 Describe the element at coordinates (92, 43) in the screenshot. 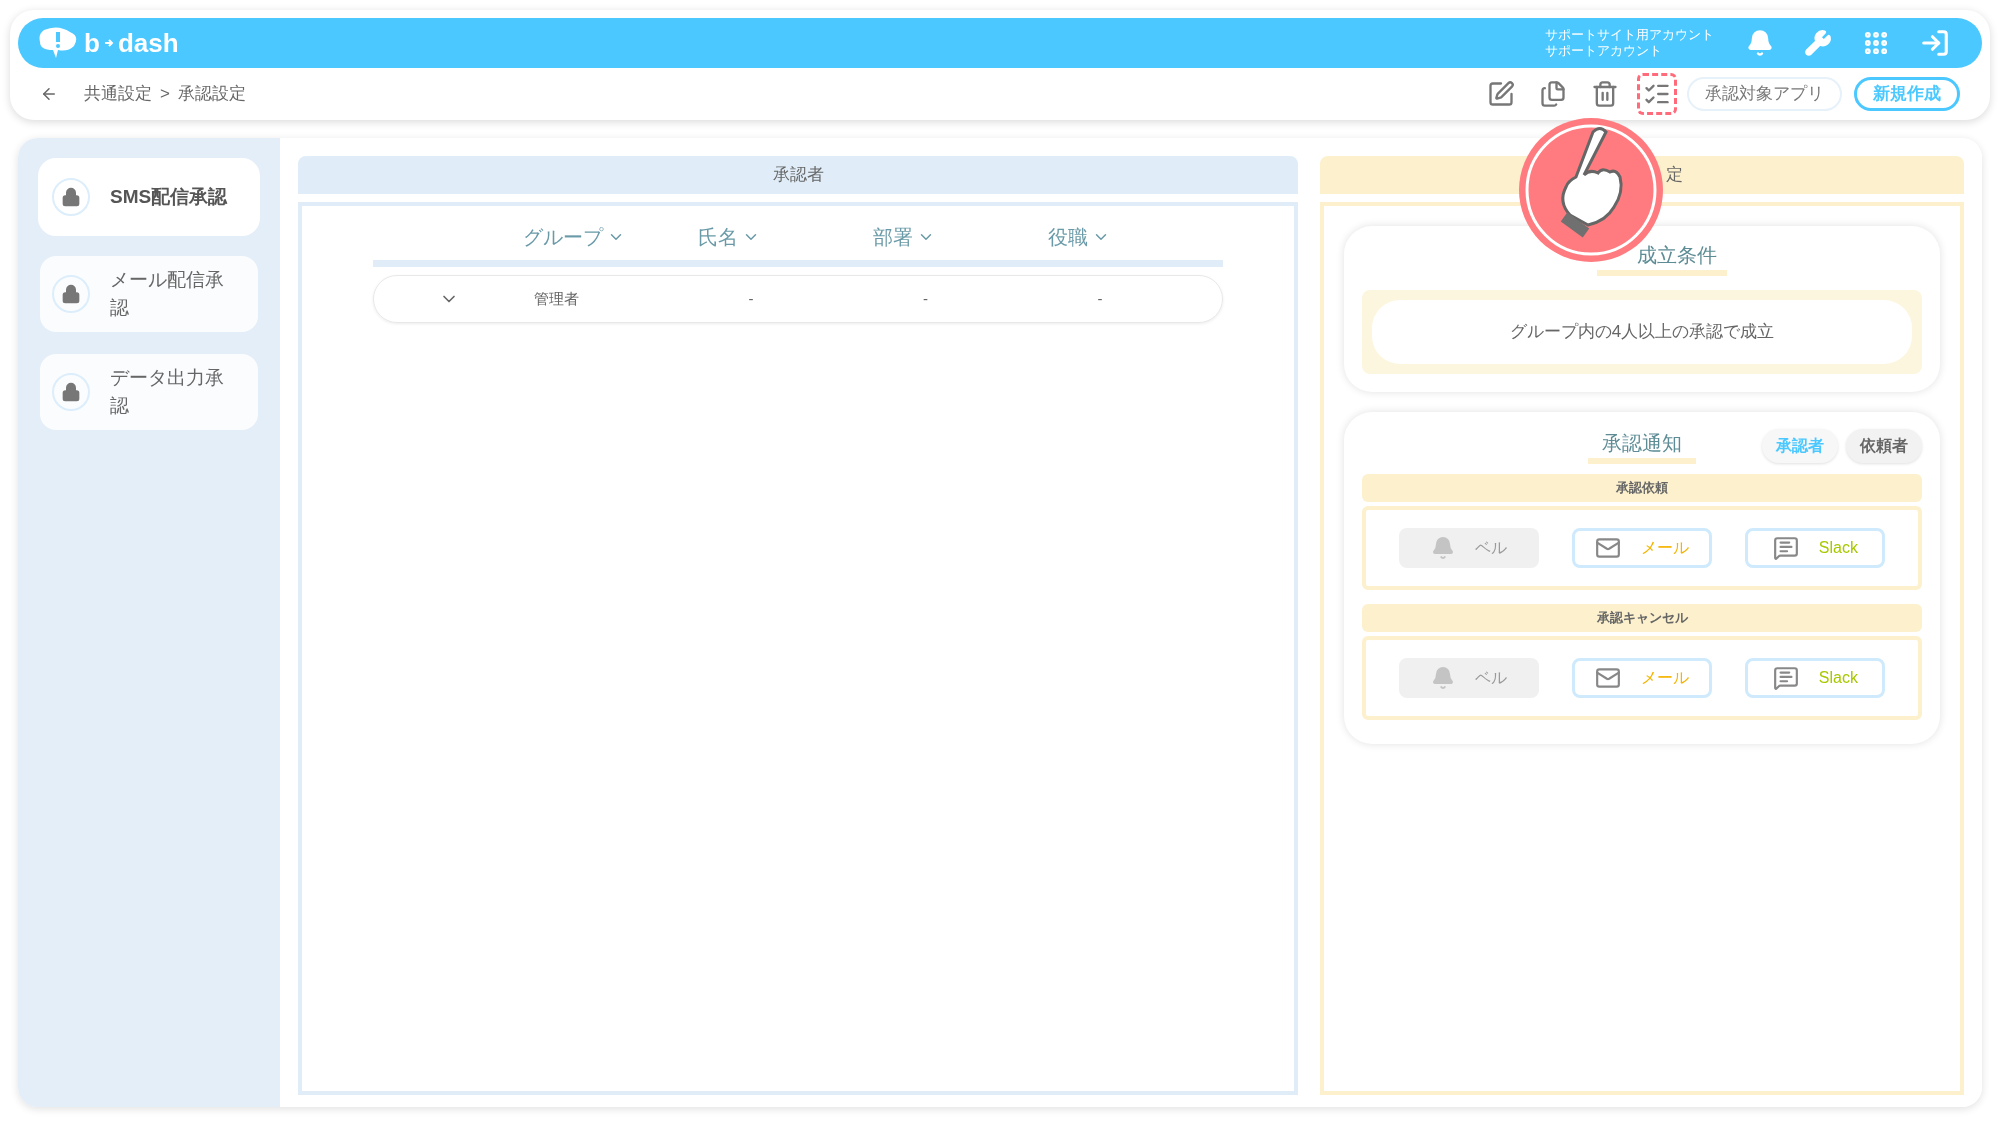

I see `logo-text: b` at that location.